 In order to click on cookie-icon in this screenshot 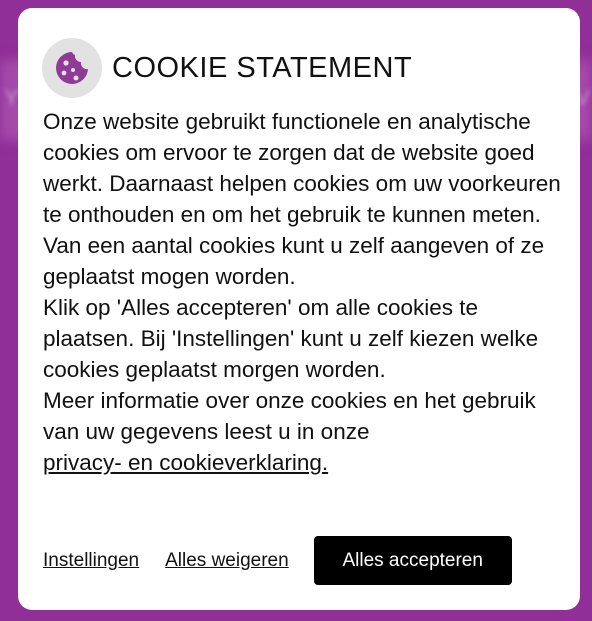, I will do `click(72, 68)`.